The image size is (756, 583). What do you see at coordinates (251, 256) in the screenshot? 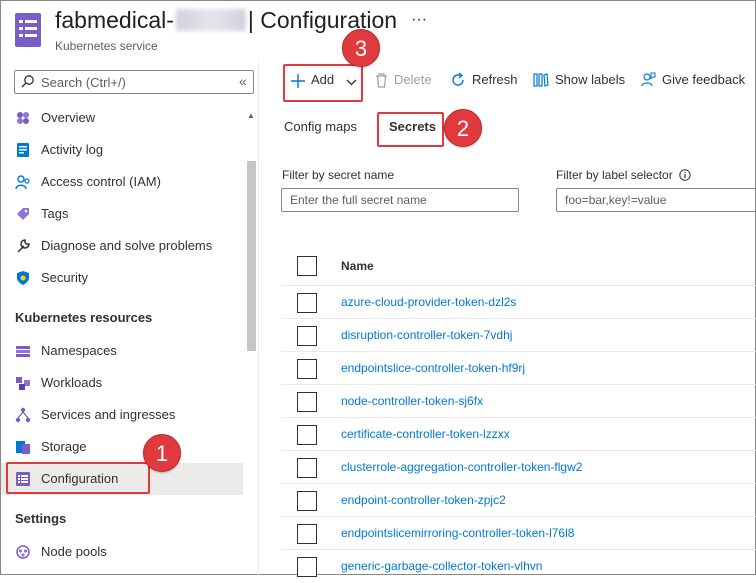
I see `scrollbar-thumb` at bounding box center [251, 256].